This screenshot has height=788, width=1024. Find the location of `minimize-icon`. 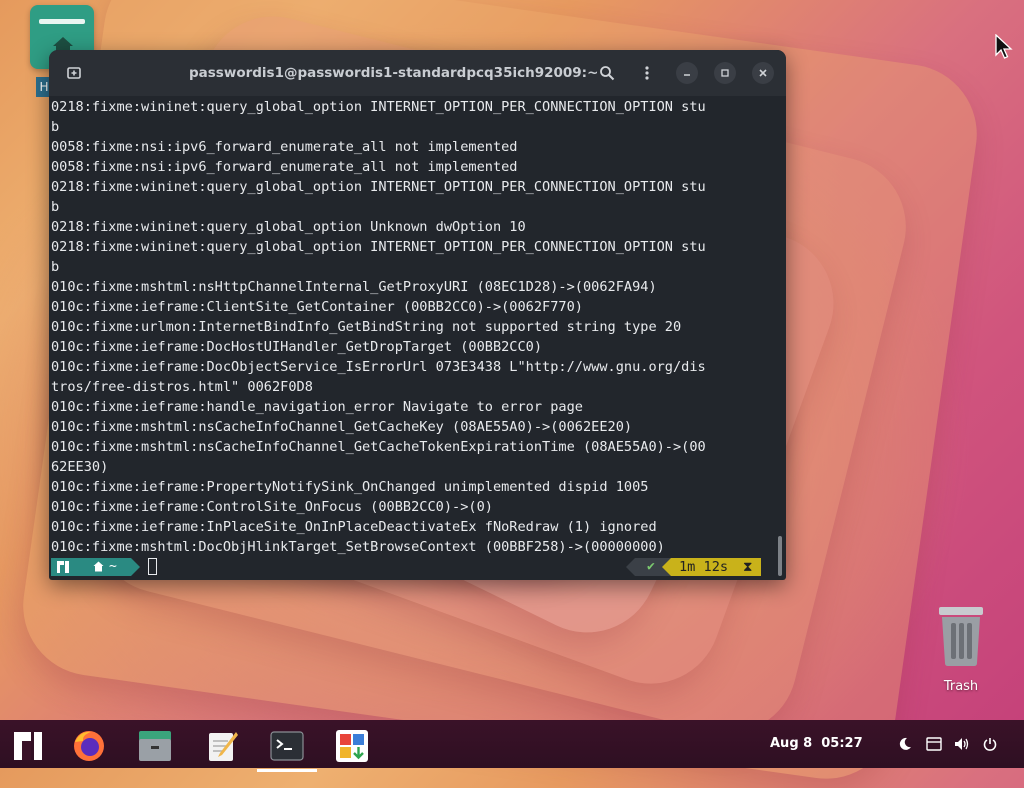

minimize-icon is located at coordinates (687, 75).